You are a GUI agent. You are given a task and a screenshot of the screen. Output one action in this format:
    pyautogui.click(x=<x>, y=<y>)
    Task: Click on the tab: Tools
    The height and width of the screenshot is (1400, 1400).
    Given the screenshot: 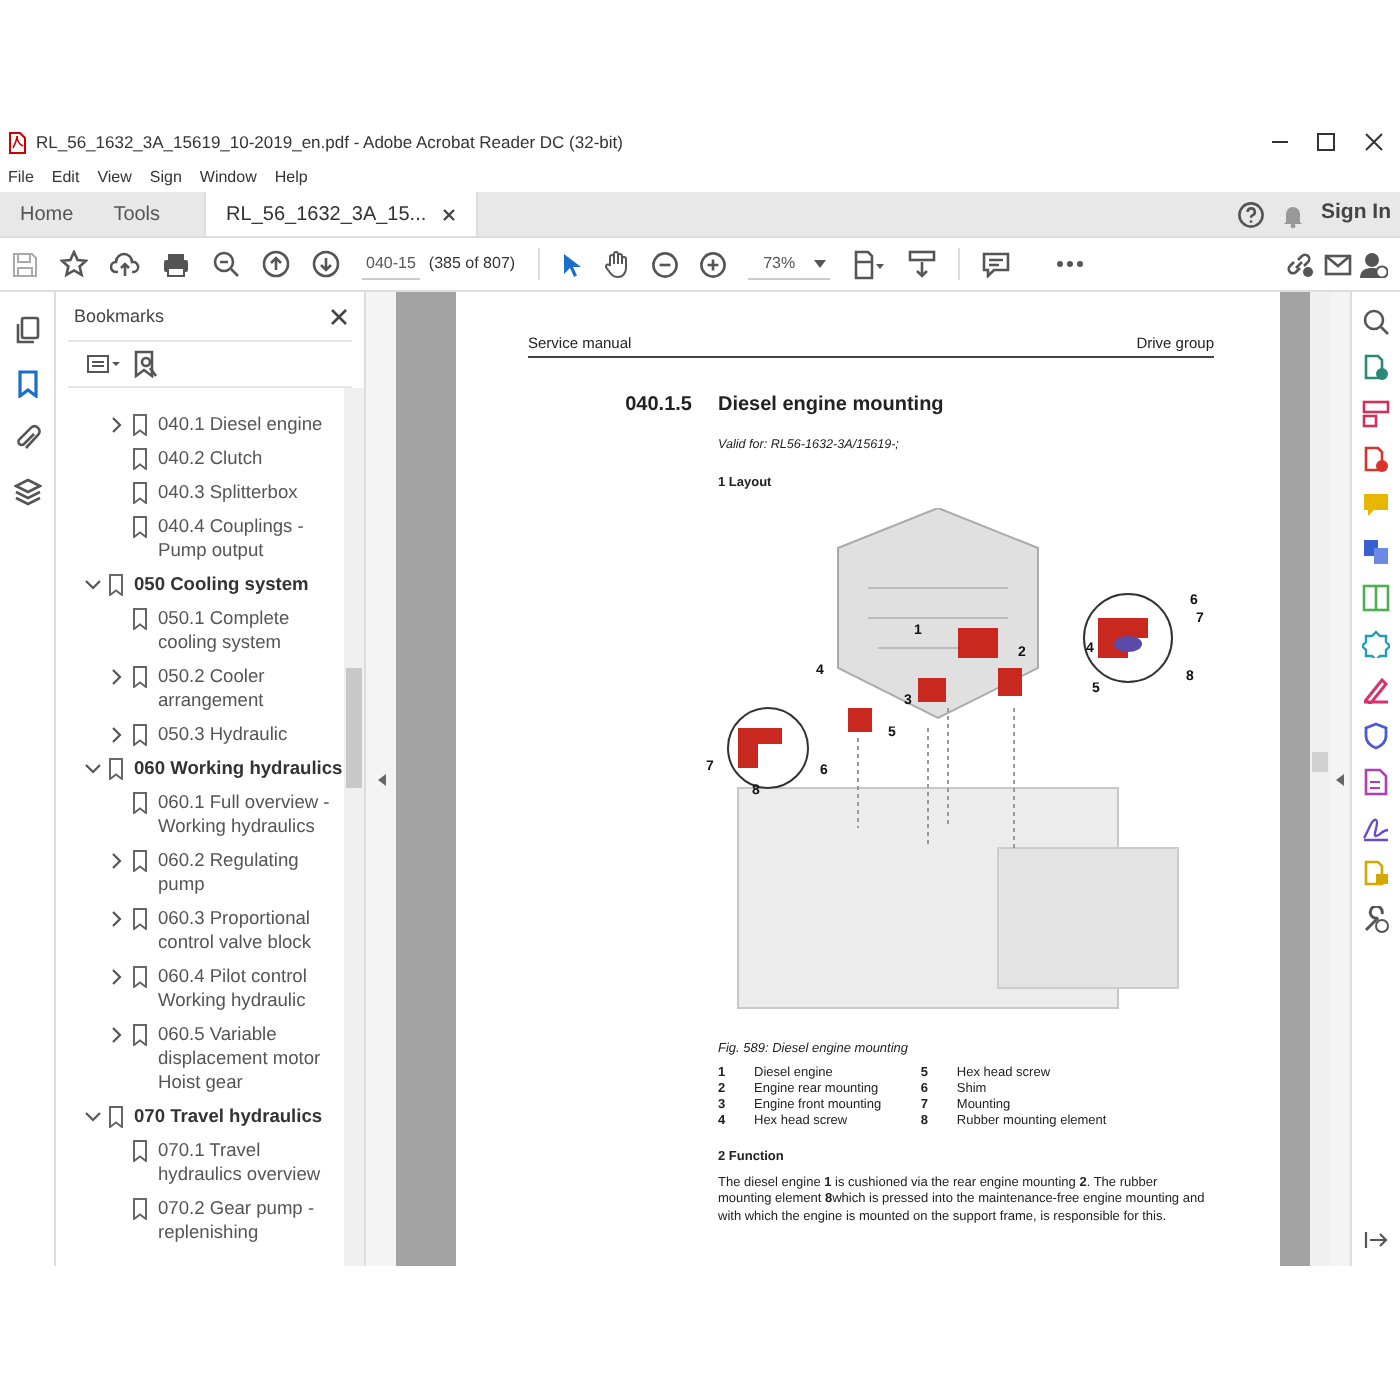 What is the action you would take?
    pyautogui.click(x=137, y=214)
    